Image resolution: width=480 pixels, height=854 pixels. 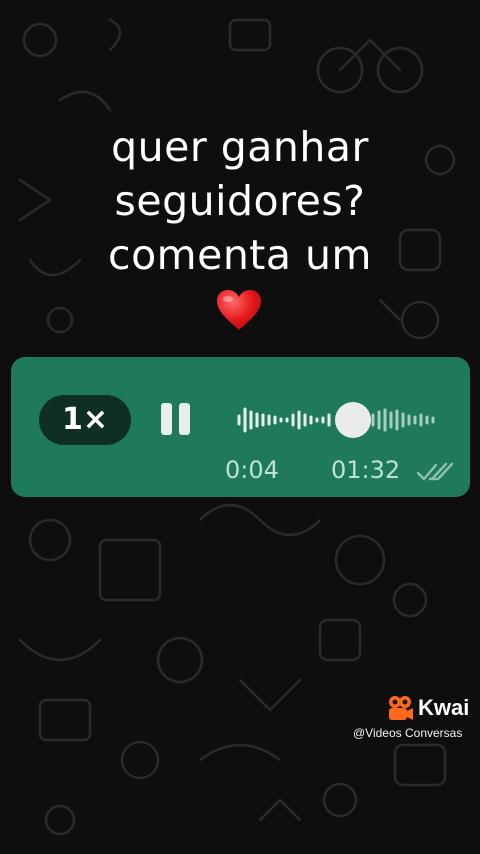 What do you see at coordinates (85, 420) in the screenshot?
I see `playback-speed-button: 1×` at bounding box center [85, 420].